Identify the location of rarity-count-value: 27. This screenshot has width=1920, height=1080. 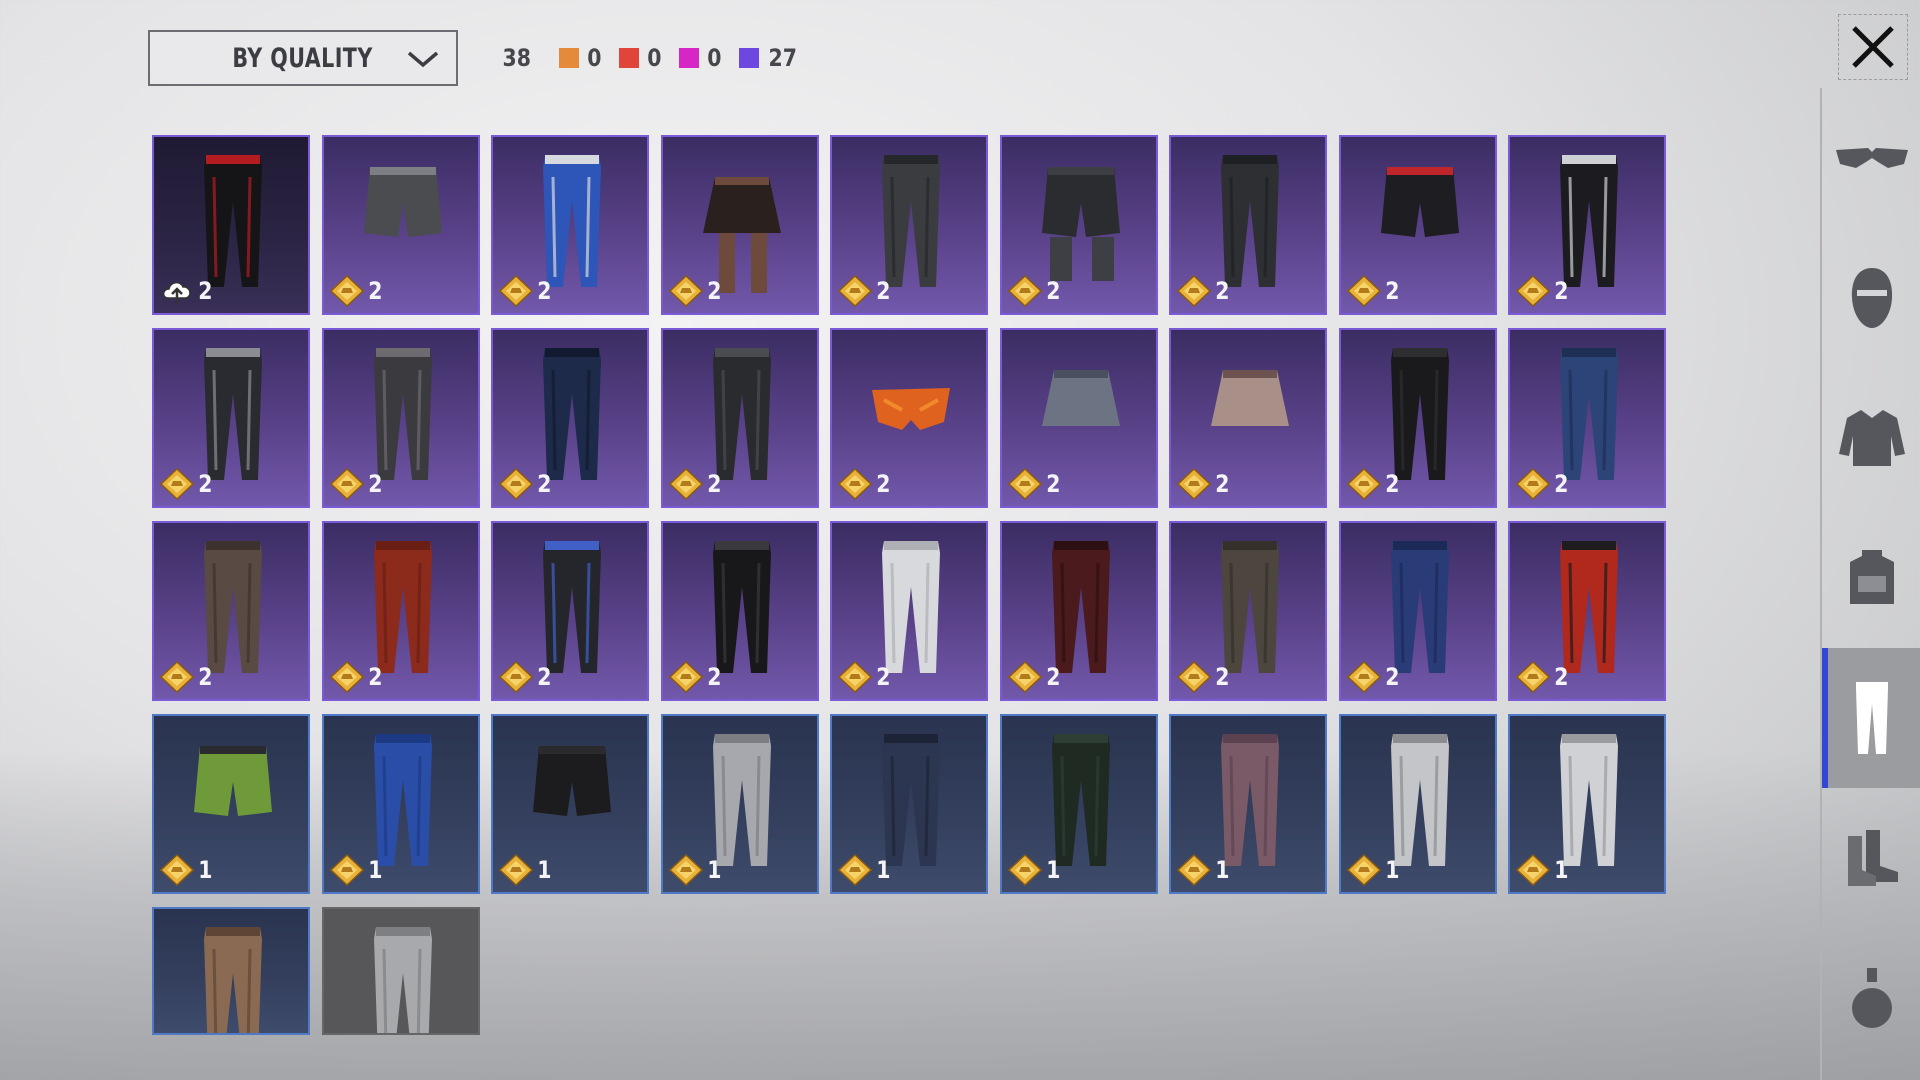
(782, 58).